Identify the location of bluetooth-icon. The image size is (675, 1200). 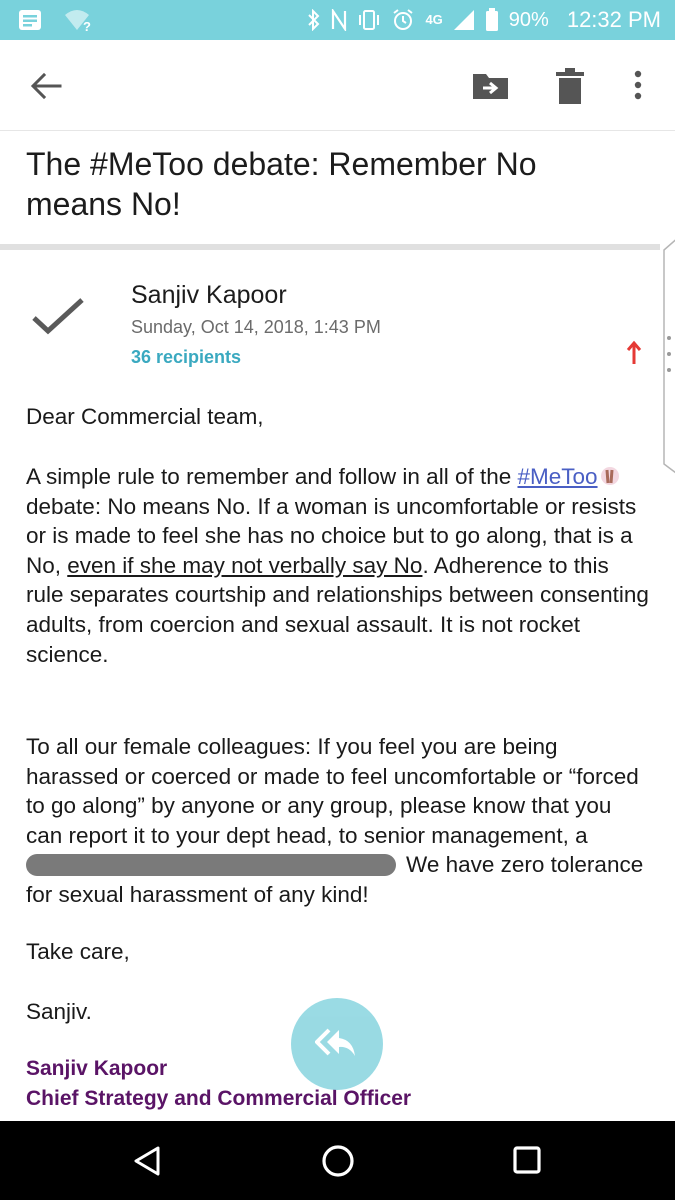
(314, 20).